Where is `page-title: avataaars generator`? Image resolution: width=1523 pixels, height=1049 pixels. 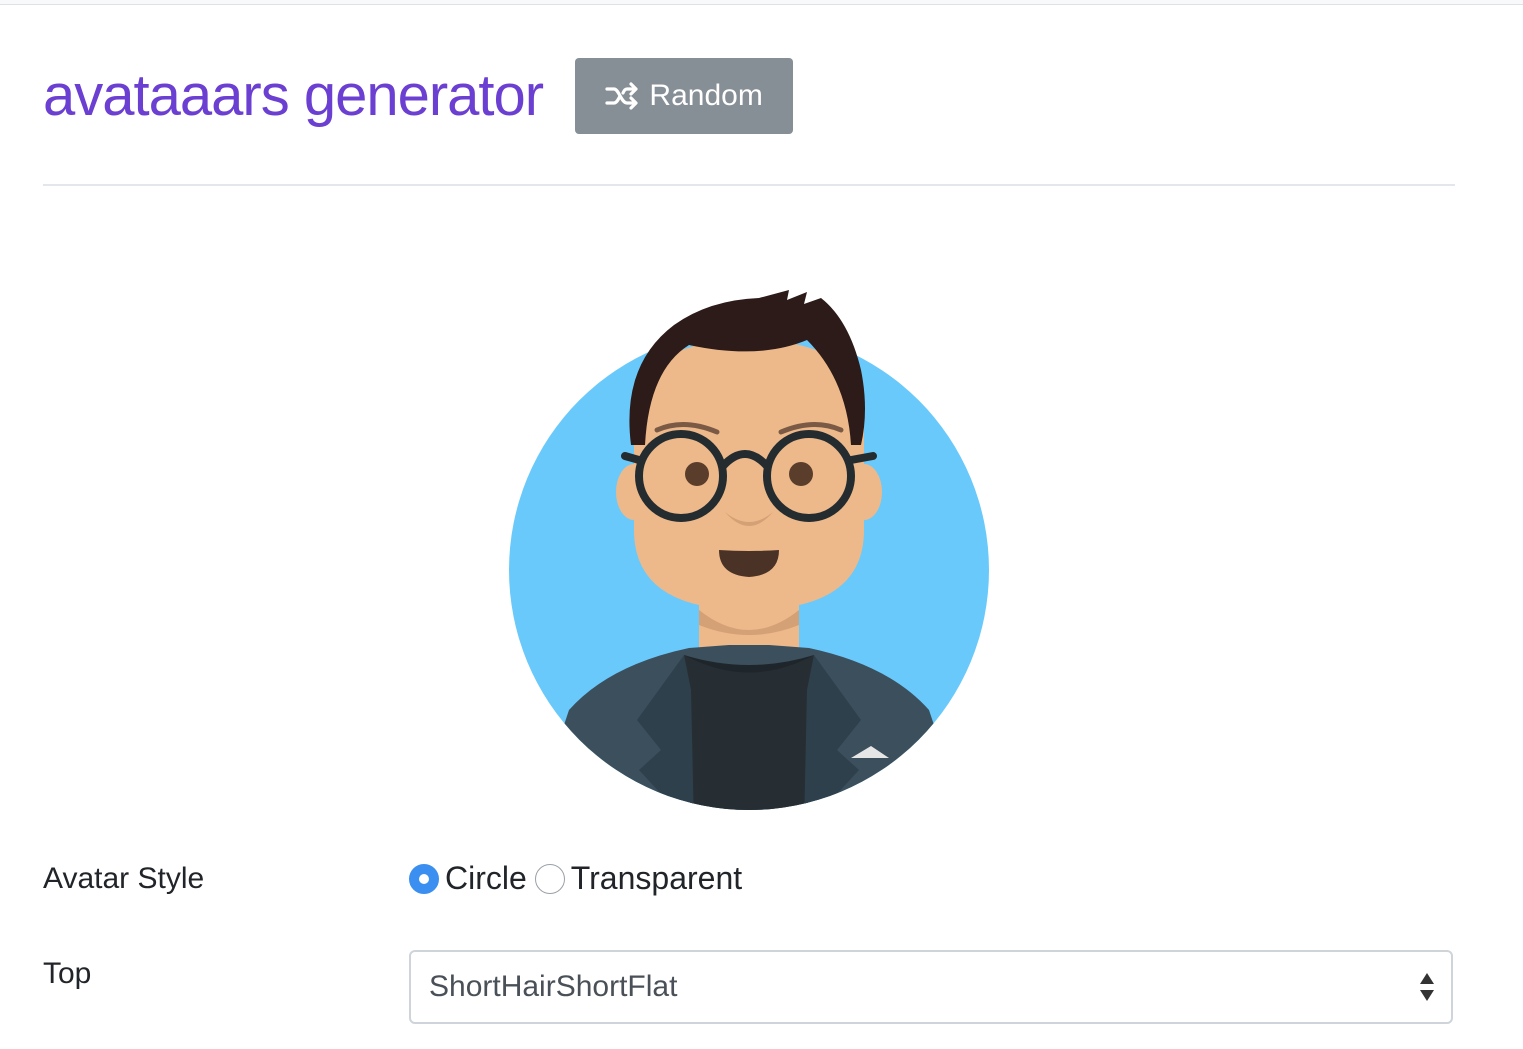
page-title: avataaars generator is located at coordinates (293, 95).